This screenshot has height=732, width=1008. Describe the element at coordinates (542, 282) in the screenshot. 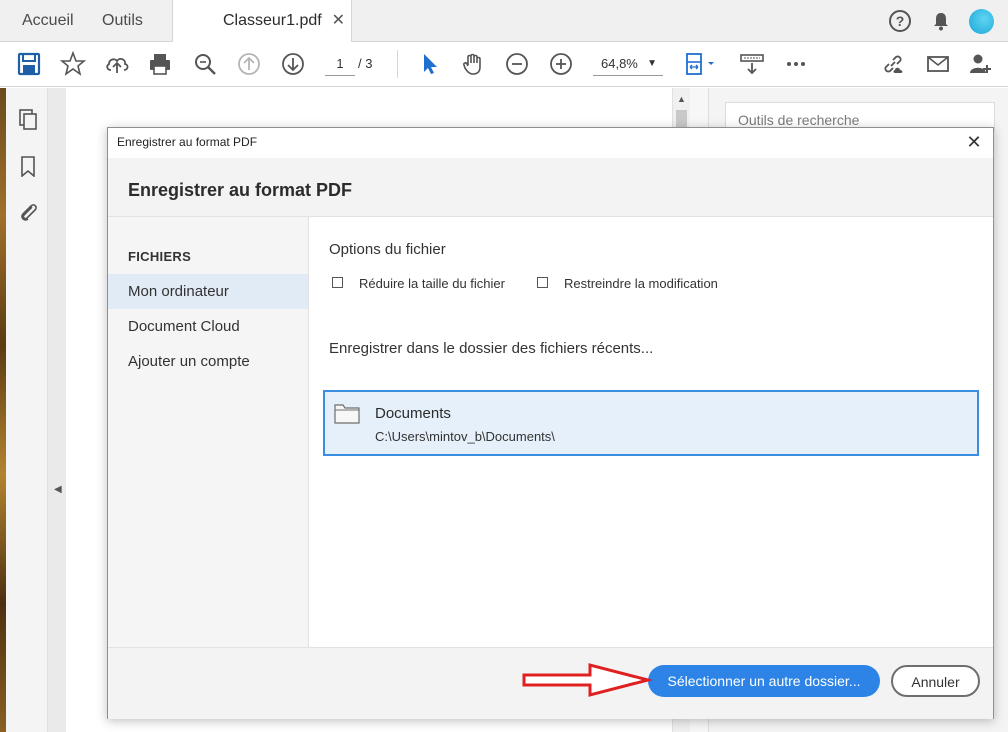

I see `restrict-edit-checkbox` at that location.